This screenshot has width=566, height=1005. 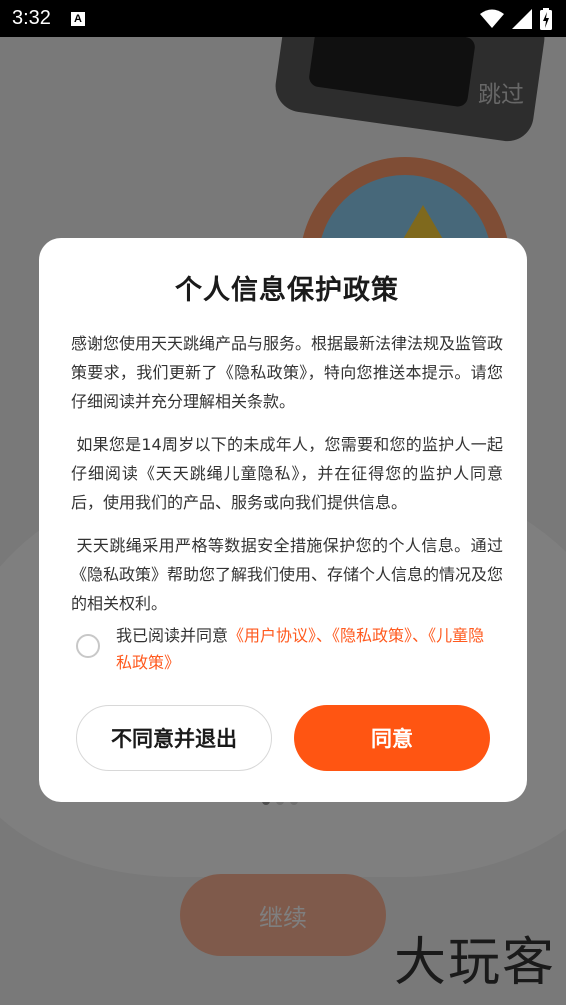 I want to click on battery-charging-icon, so click(x=546, y=18).